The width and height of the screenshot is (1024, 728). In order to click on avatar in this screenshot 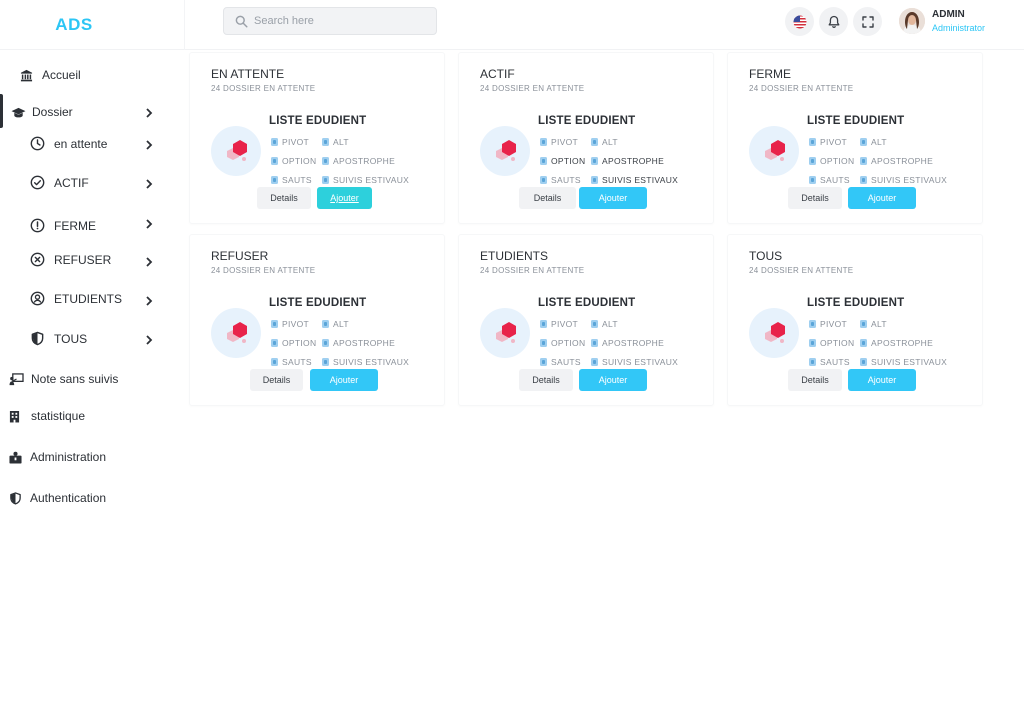, I will do `click(912, 21)`.